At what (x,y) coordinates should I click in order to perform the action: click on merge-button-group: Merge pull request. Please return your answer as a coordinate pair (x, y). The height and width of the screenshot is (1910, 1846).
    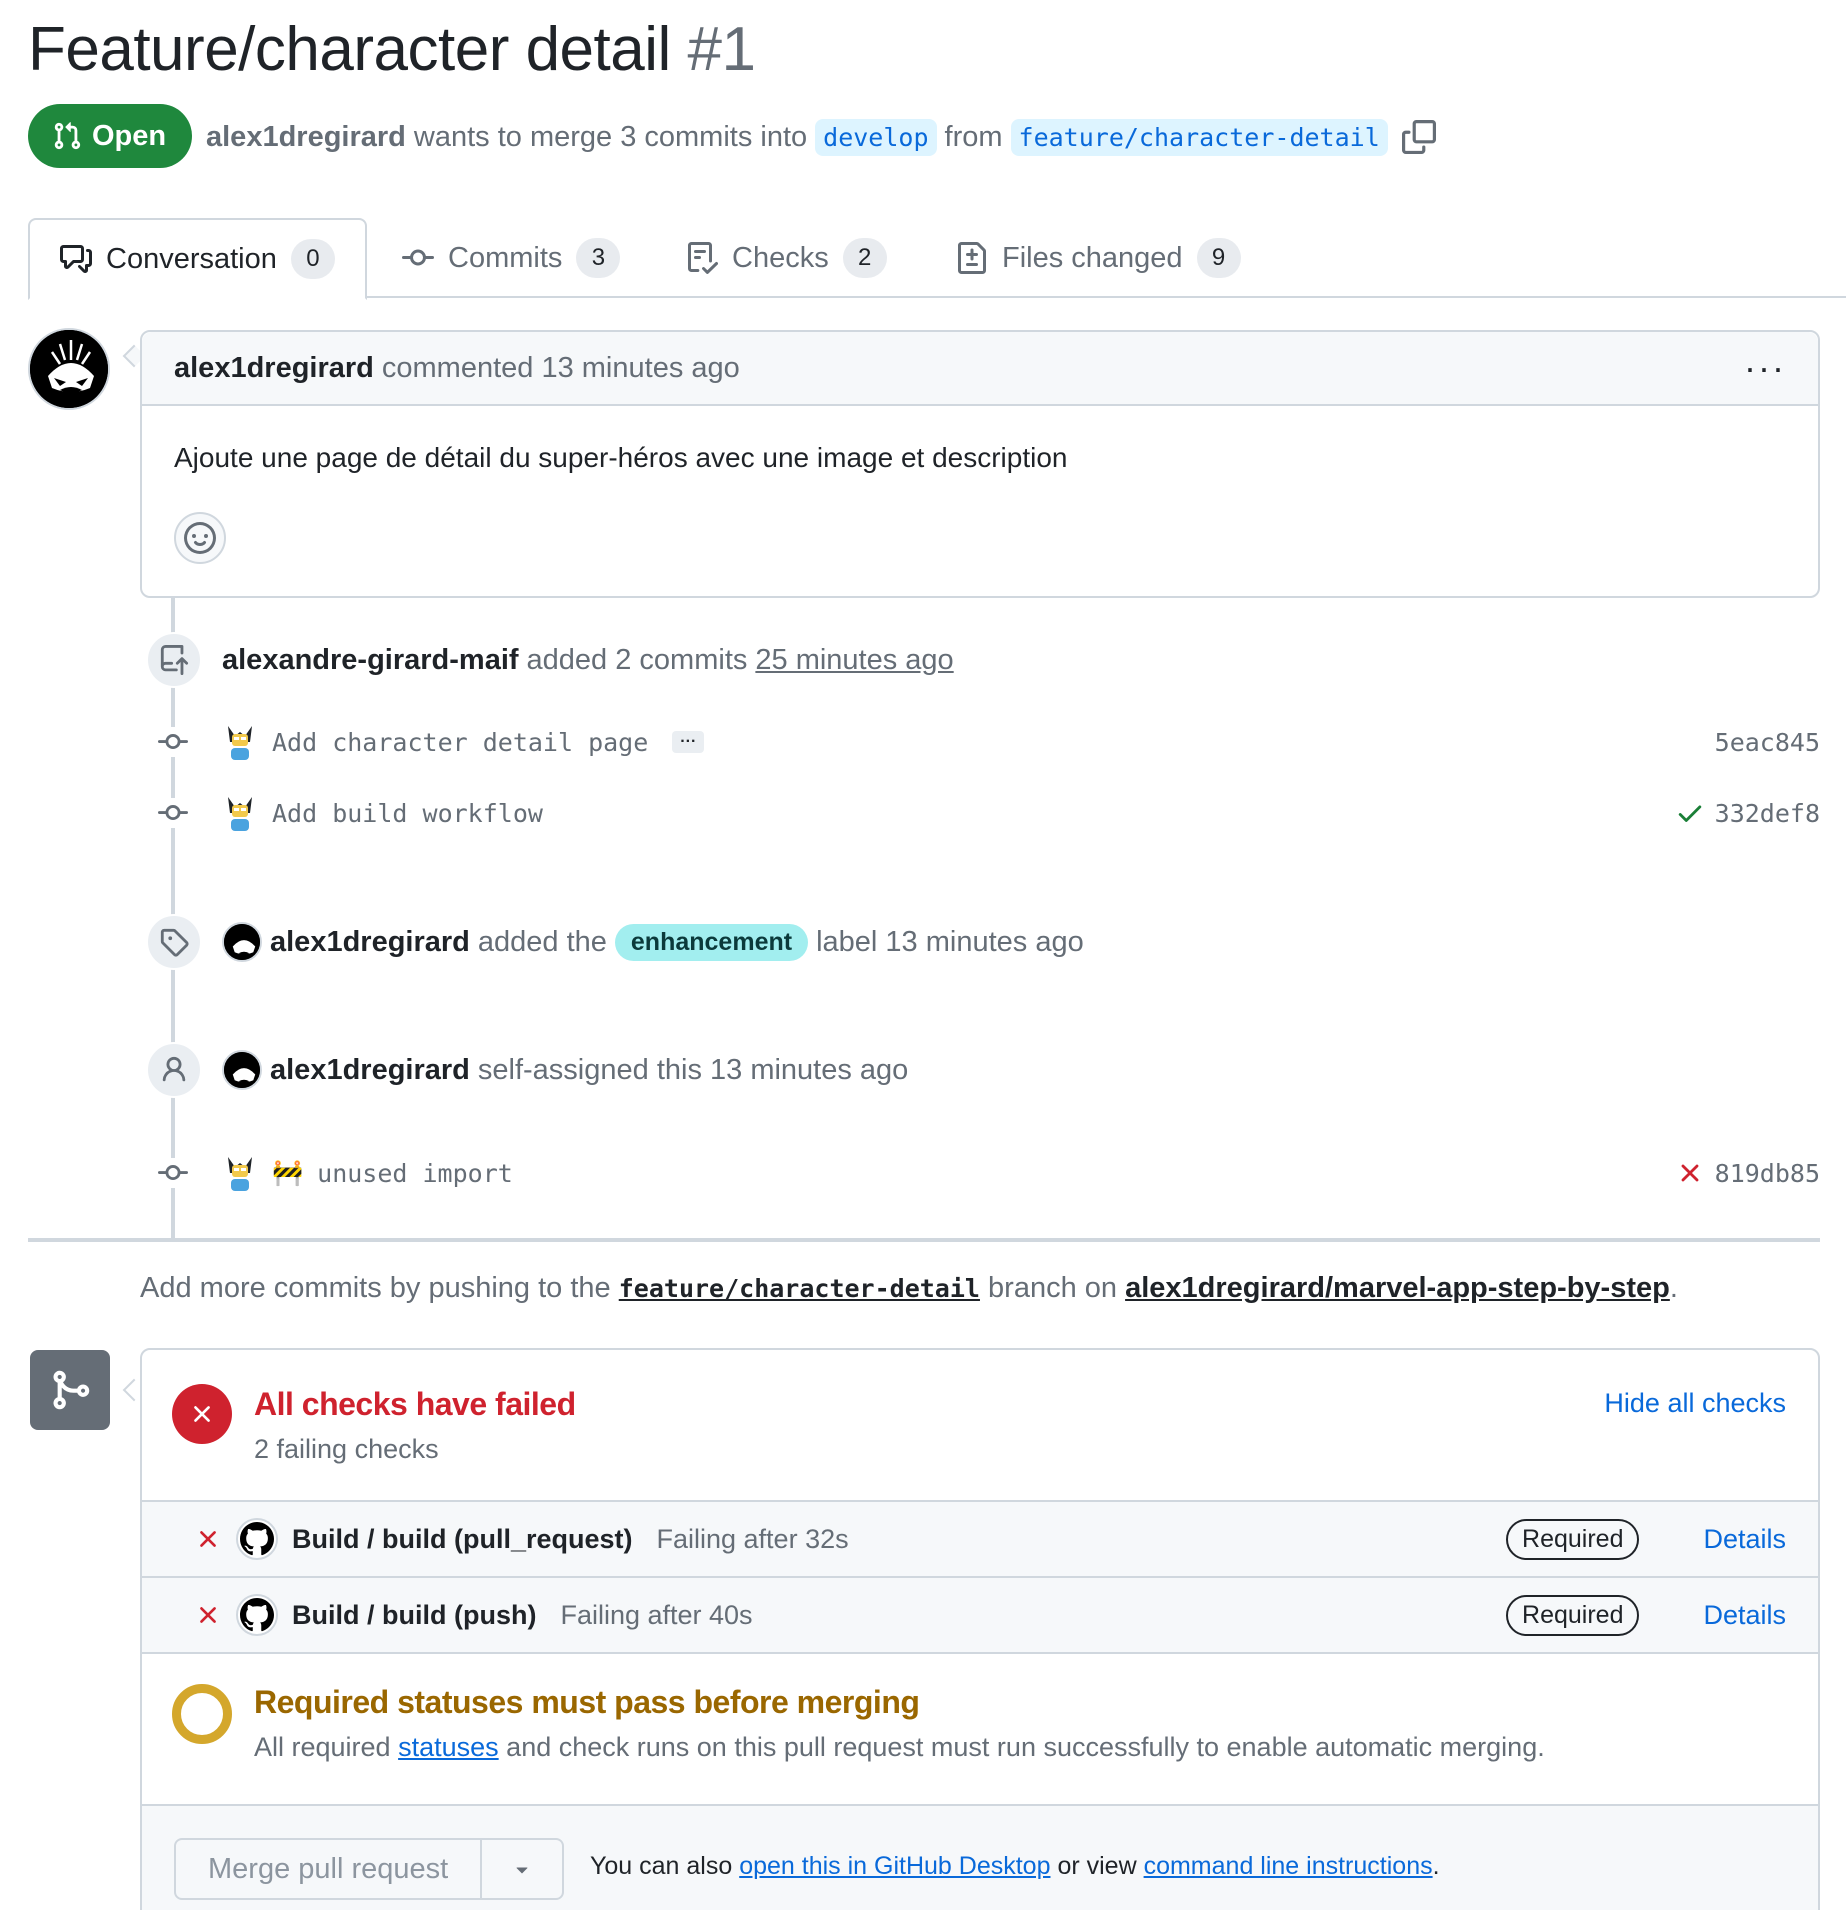
    Looking at the image, I should click on (369, 1869).